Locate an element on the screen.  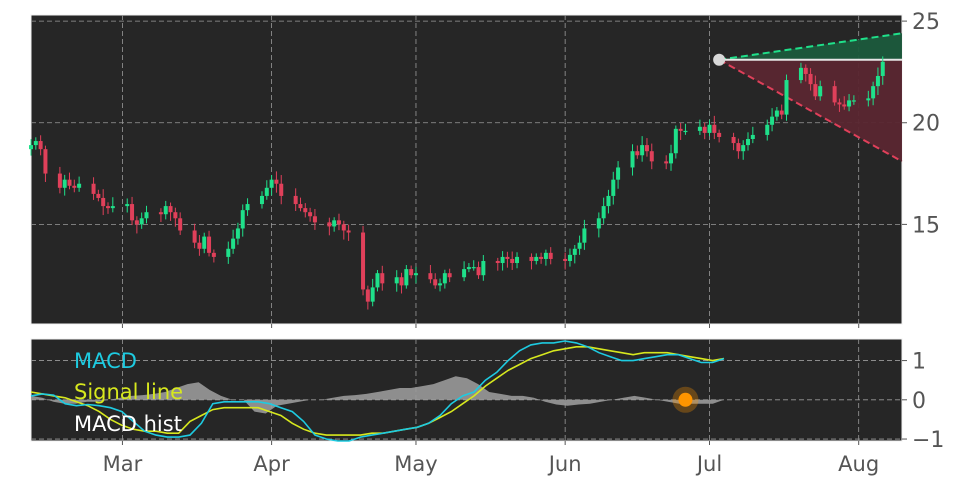
x-tick-label: Apr is located at coordinates (271, 464).